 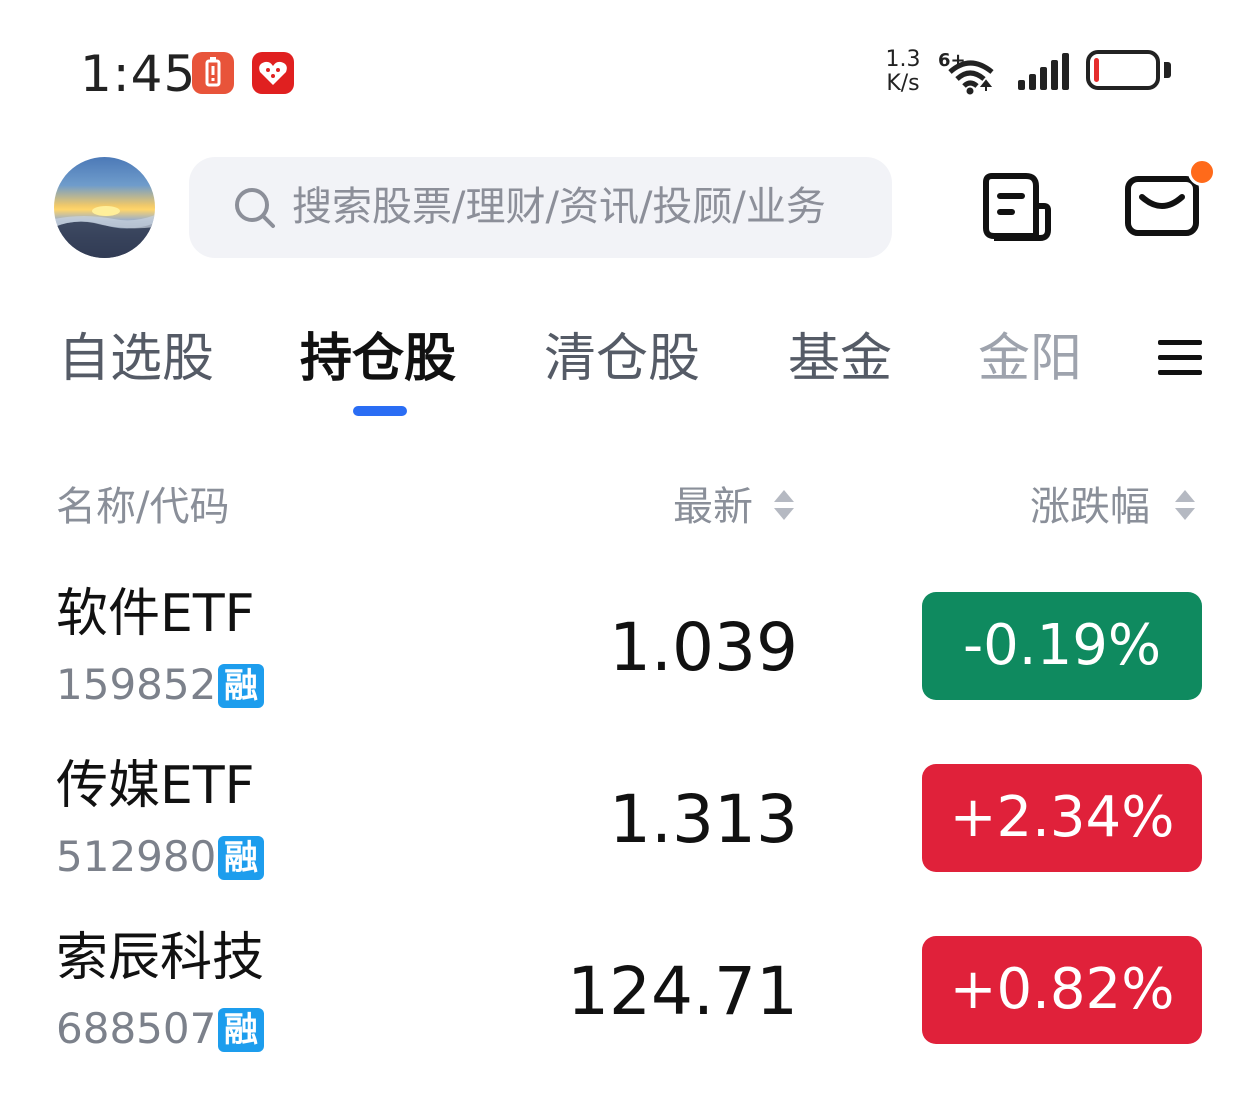 What do you see at coordinates (1062, 646) in the screenshot?
I see `change-badge: -0.19%` at bounding box center [1062, 646].